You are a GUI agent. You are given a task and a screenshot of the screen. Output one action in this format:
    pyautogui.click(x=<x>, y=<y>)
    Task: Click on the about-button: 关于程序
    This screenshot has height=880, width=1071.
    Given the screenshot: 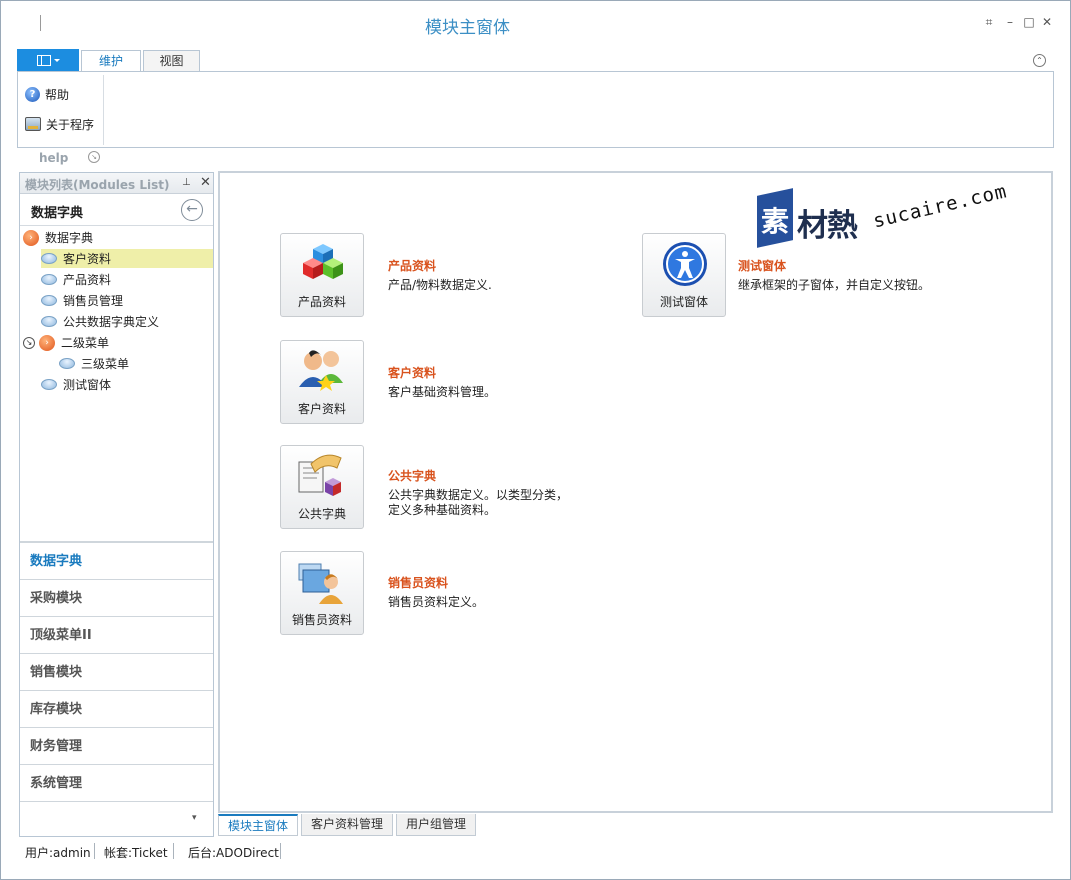 What is the action you would take?
    pyautogui.click(x=59, y=124)
    